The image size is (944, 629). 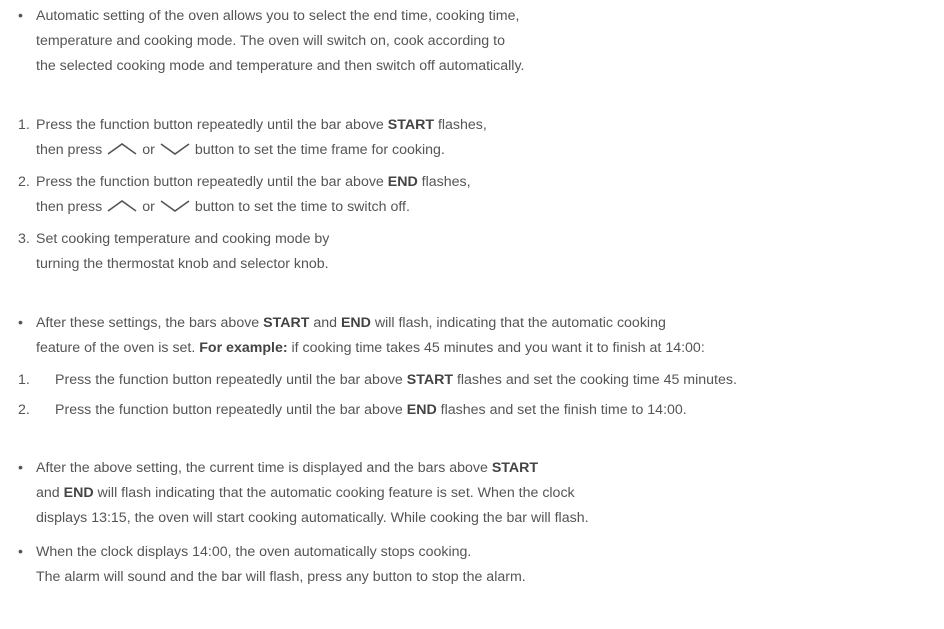 I want to click on step-number: 2., so click(x=24, y=410).